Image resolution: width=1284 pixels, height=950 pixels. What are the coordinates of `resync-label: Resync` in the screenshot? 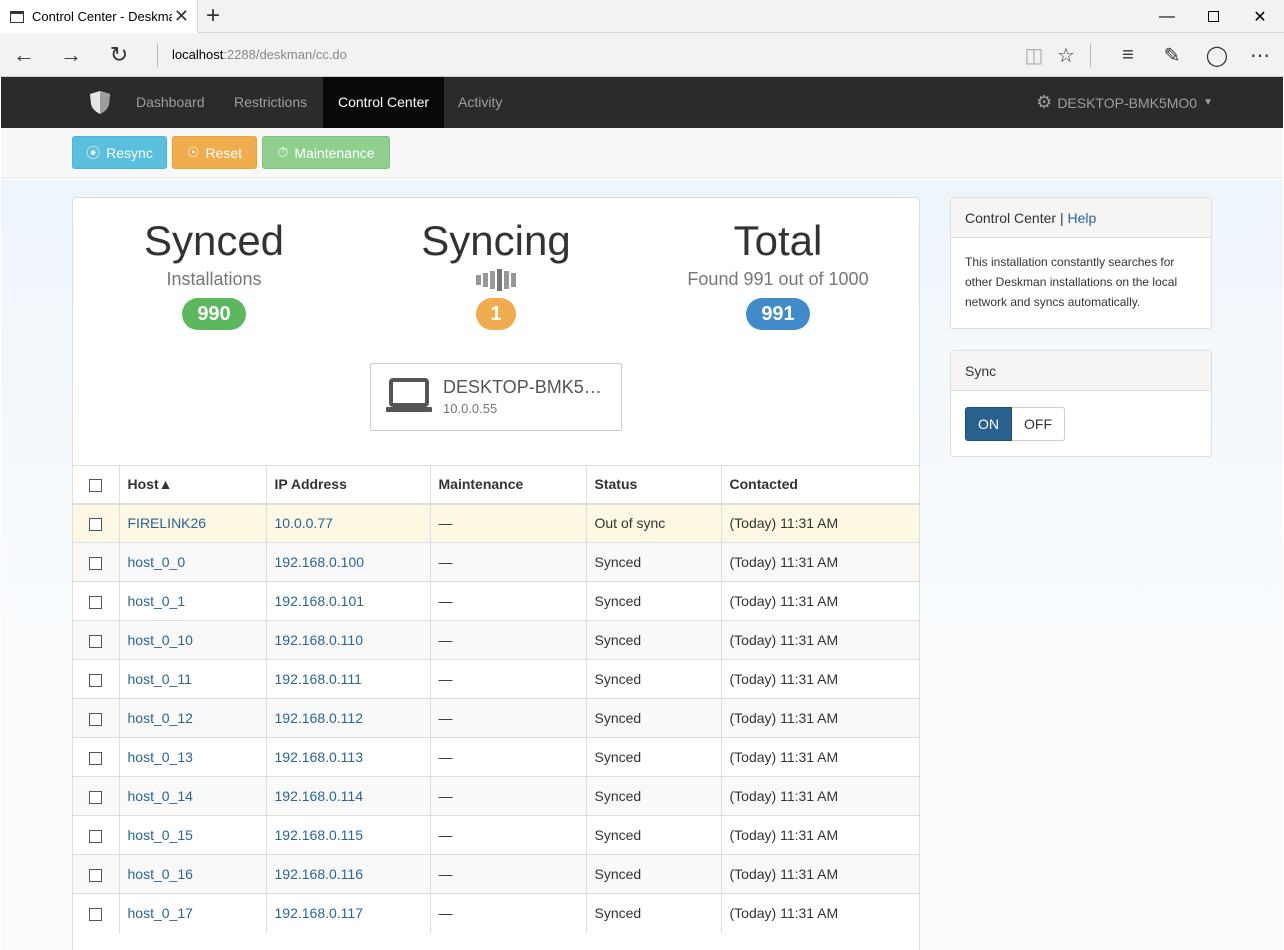 It's located at (129, 152).